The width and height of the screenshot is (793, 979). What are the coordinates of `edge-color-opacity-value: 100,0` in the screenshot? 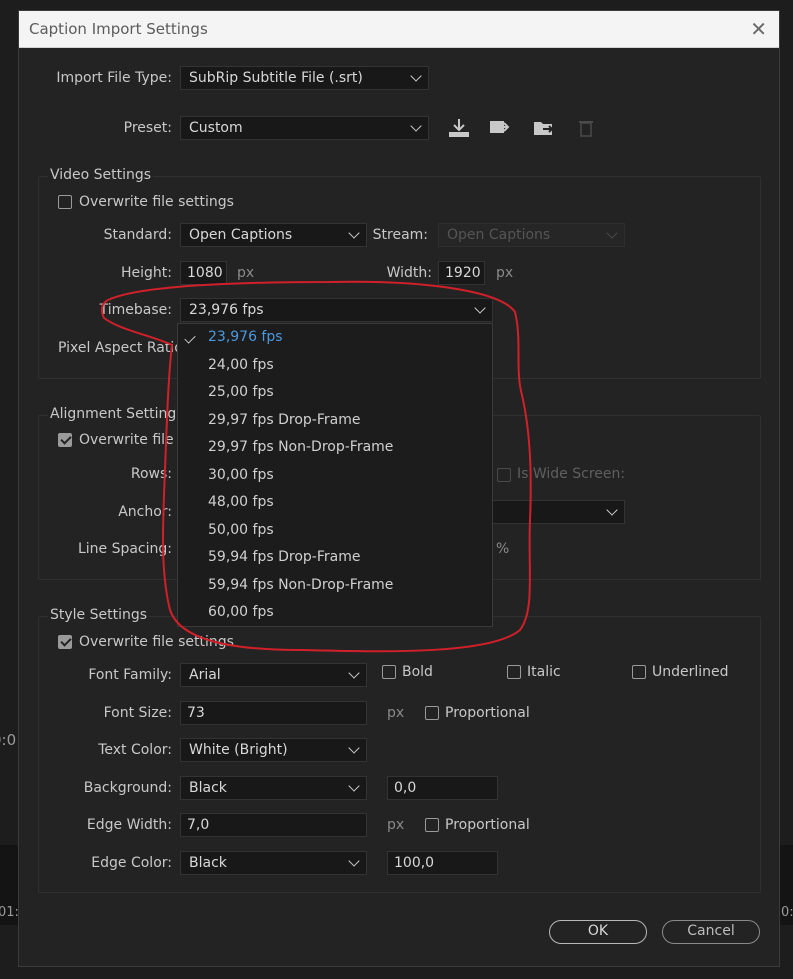 It's located at (414, 863).